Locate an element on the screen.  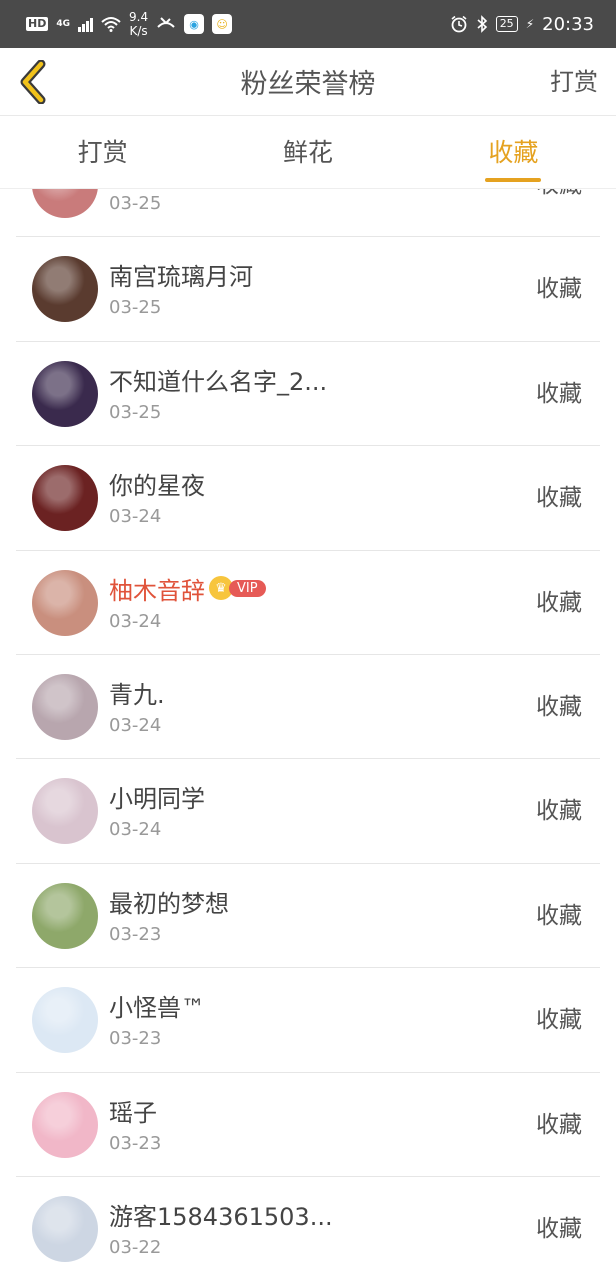
user-name: 最初的梦想 is located at coordinates (169, 901).